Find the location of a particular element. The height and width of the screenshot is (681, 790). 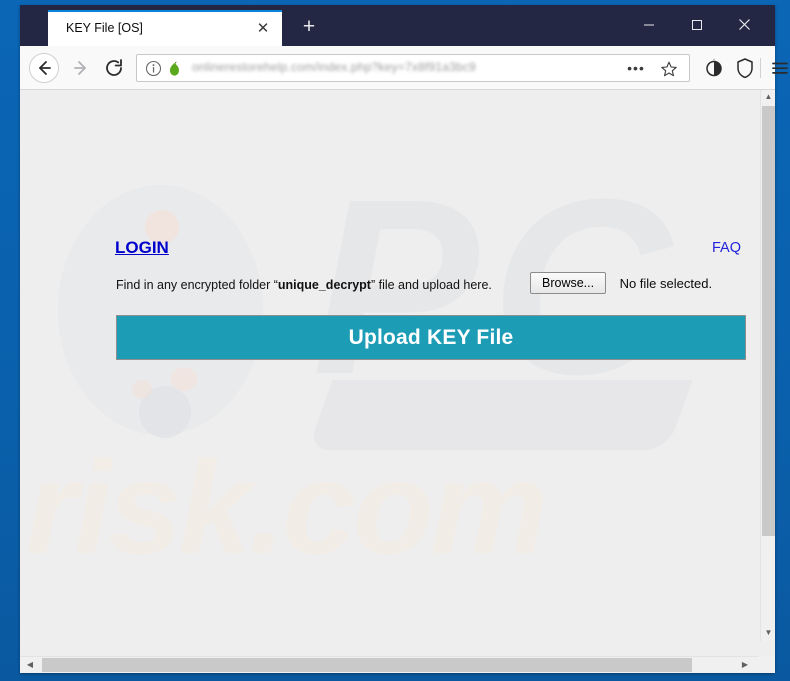

maximize-icon is located at coordinates (696, 24).